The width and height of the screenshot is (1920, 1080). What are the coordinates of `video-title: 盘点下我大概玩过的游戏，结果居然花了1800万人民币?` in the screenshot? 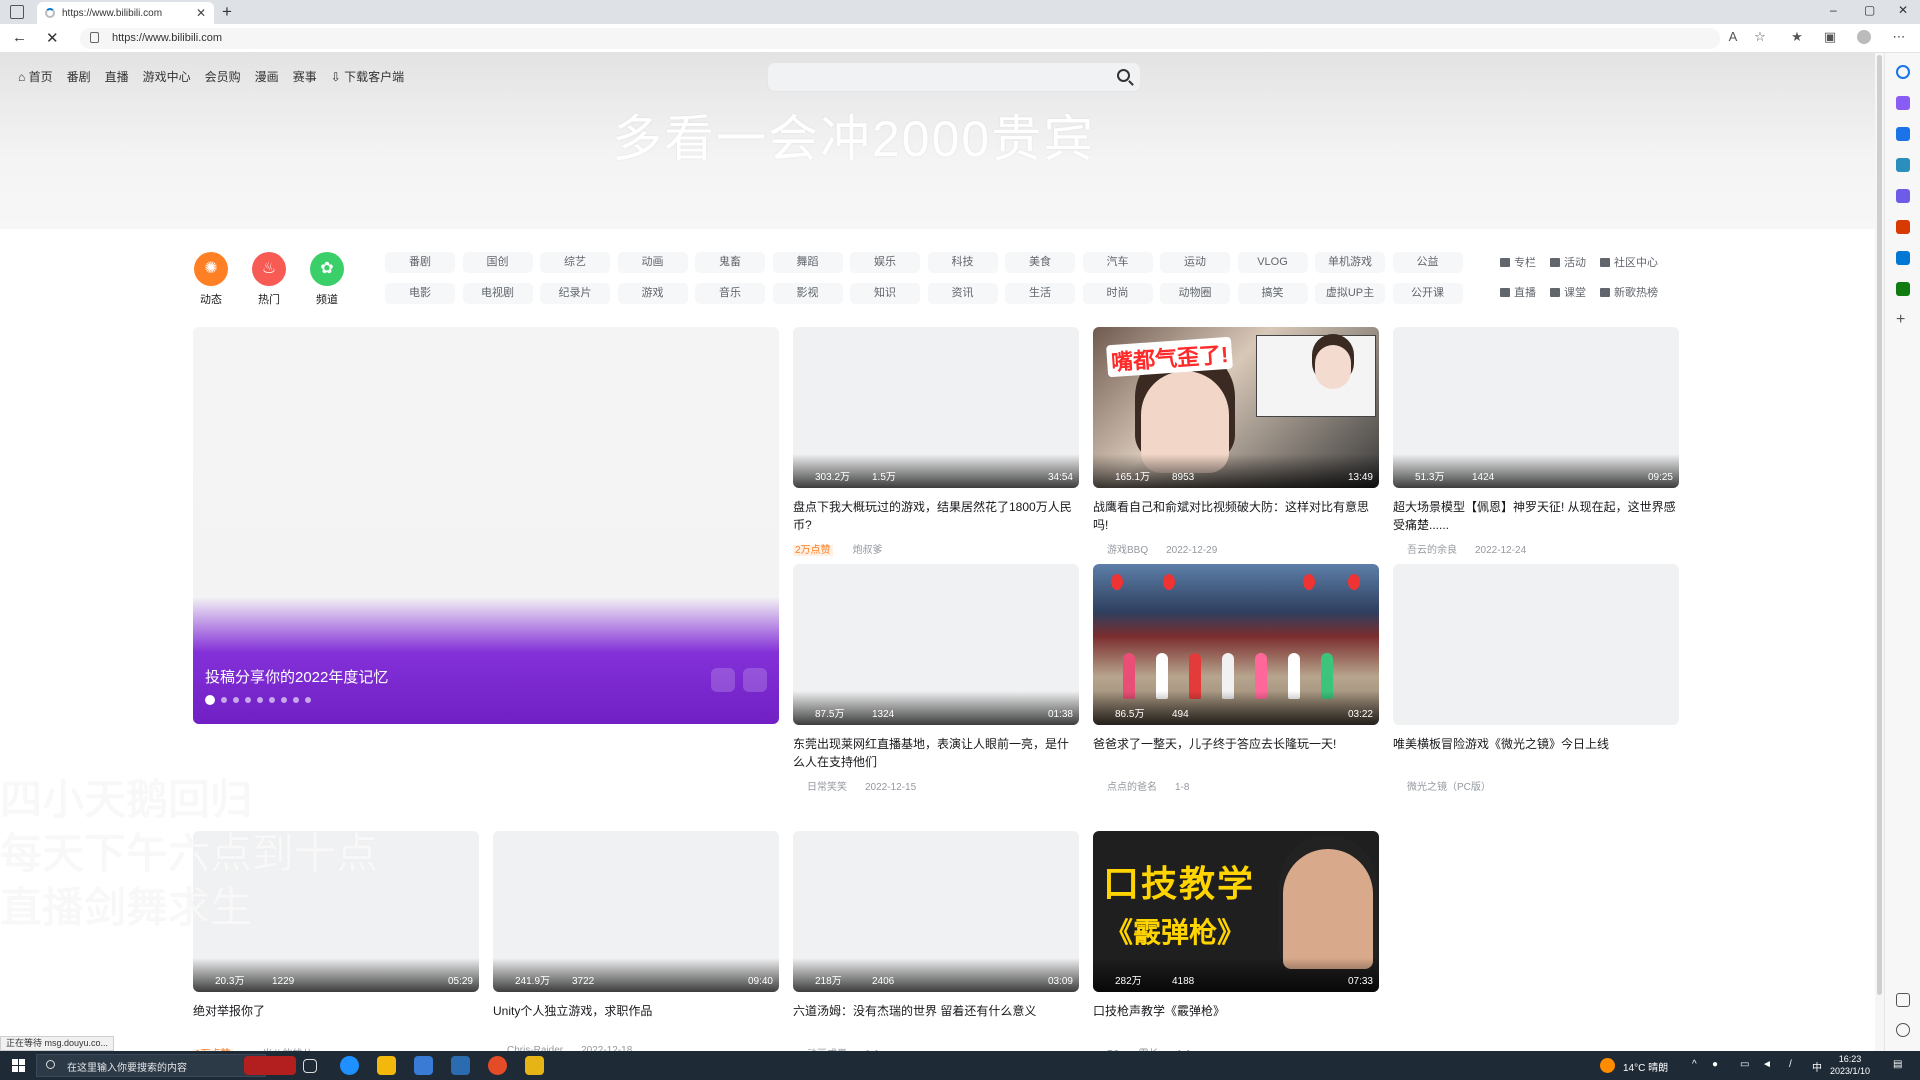 It's located at (936, 516).